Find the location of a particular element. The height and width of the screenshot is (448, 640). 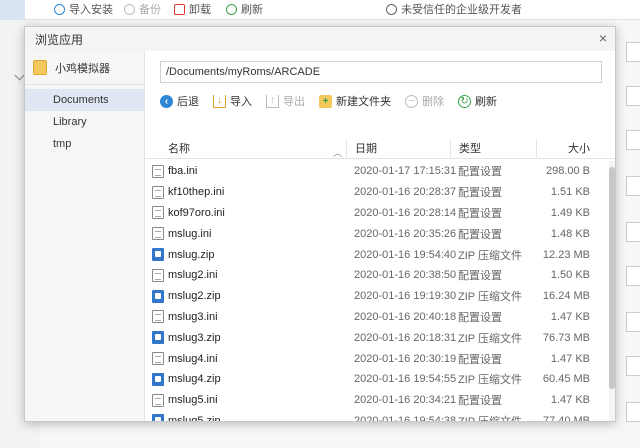

chevron-down-icon is located at coordinates (19, 75).